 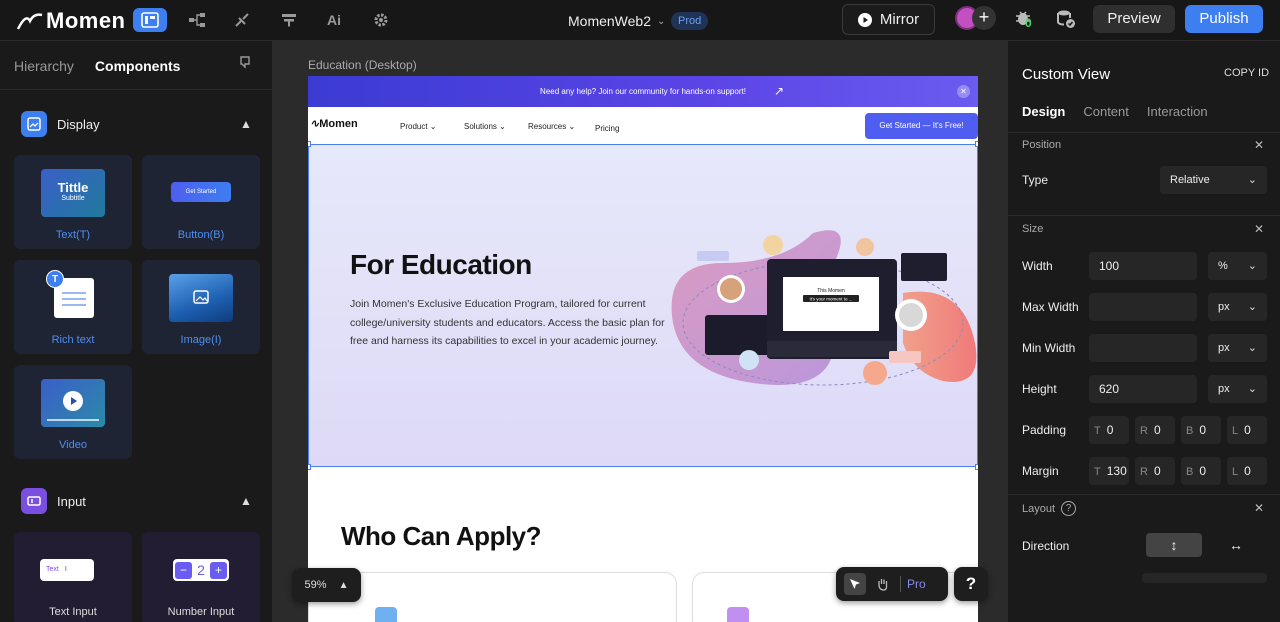 I want to click on padding-left-input: L0, so click(x=1247, y=430).